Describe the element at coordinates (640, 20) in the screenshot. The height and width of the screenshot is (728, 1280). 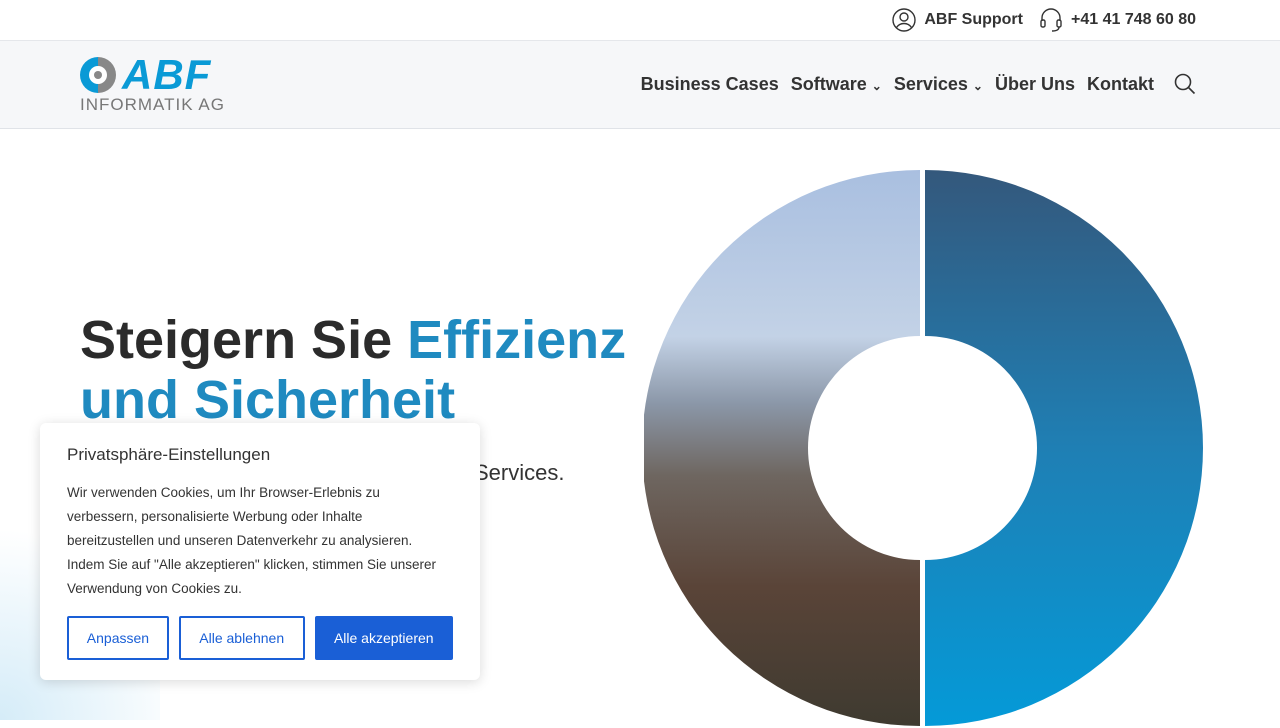
I see `top-bar: ABF Support +41 41 748 60 80` at that location.